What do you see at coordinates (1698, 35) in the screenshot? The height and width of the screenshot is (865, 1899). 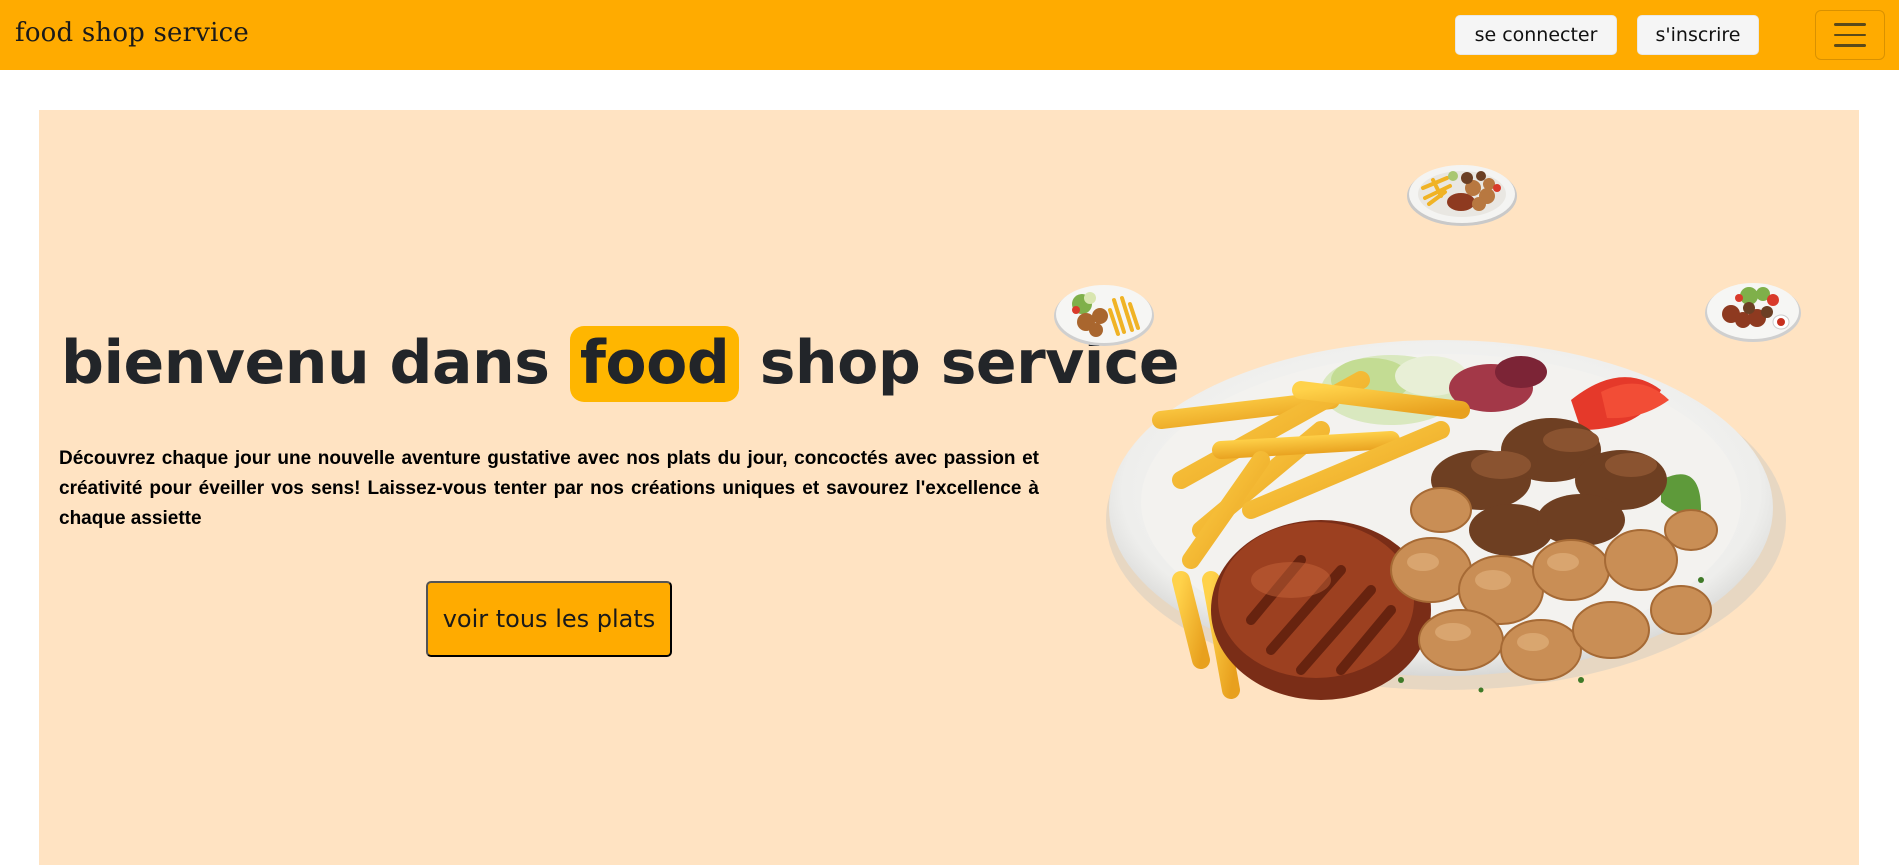 I see `signup-button: s'inscrire` at bounding box center [1698, 35].